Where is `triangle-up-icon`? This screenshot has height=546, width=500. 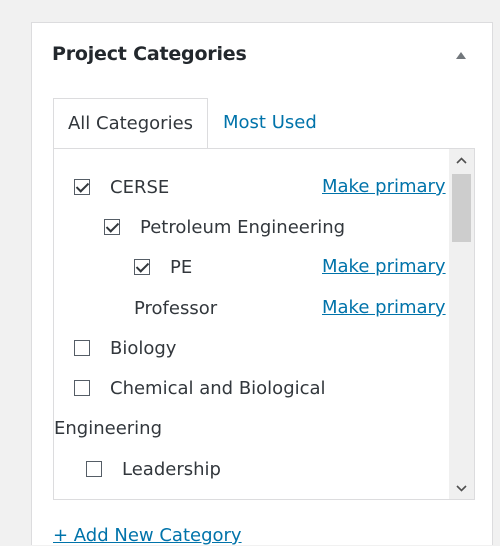 triangle-up-icon is located at coordinates (461, 55).